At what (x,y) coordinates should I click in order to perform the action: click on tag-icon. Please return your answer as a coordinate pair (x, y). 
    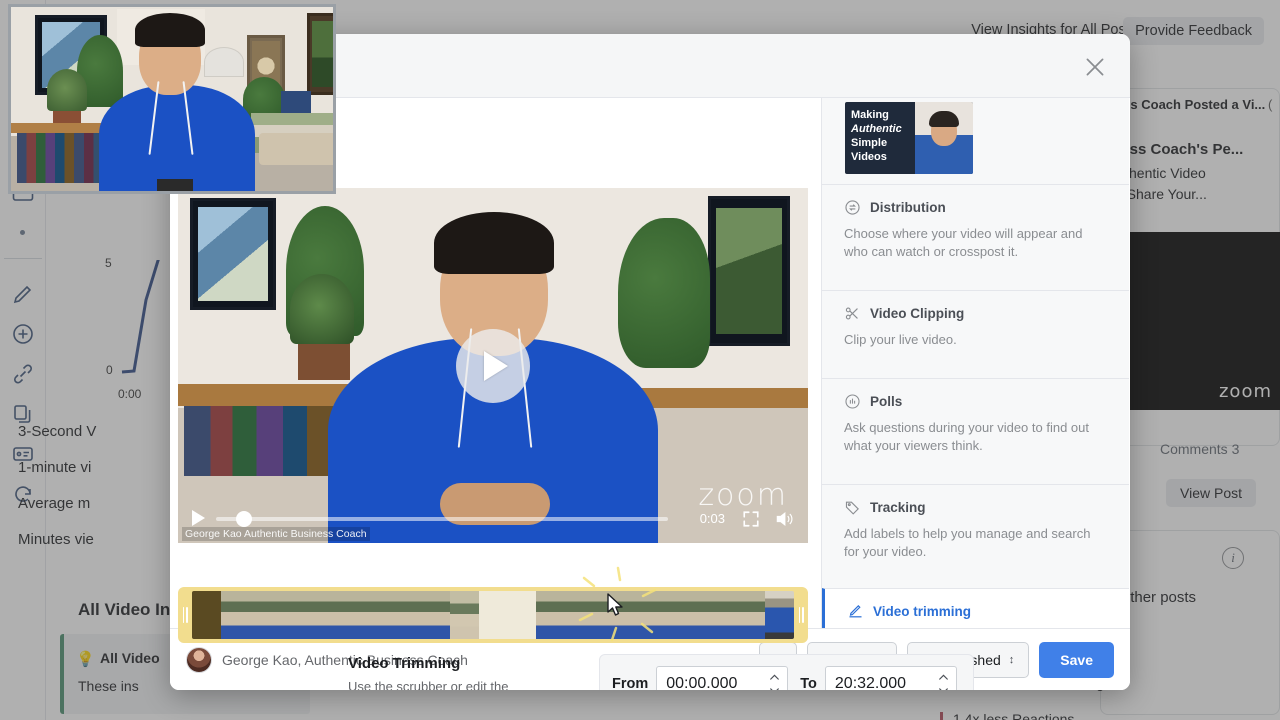
    Looking at the image, I should click on (852, 507).